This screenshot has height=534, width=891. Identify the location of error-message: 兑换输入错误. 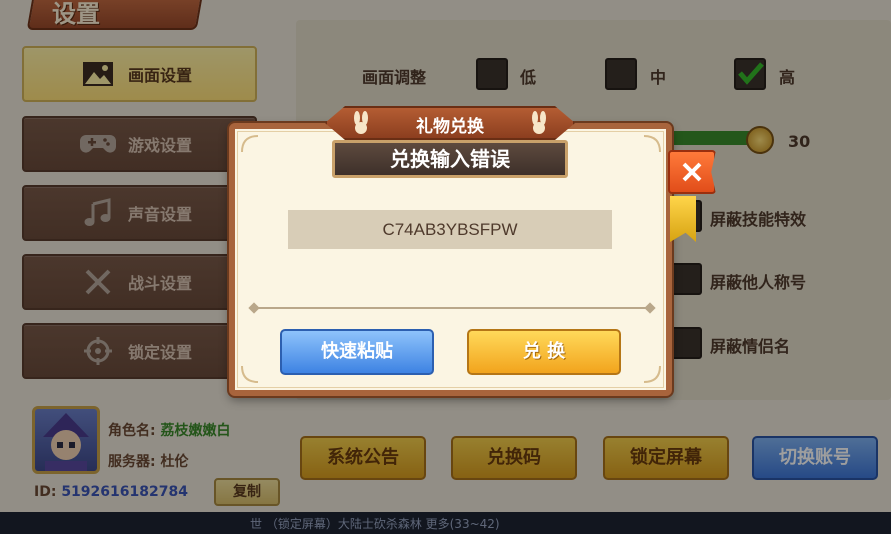
(450, 159).